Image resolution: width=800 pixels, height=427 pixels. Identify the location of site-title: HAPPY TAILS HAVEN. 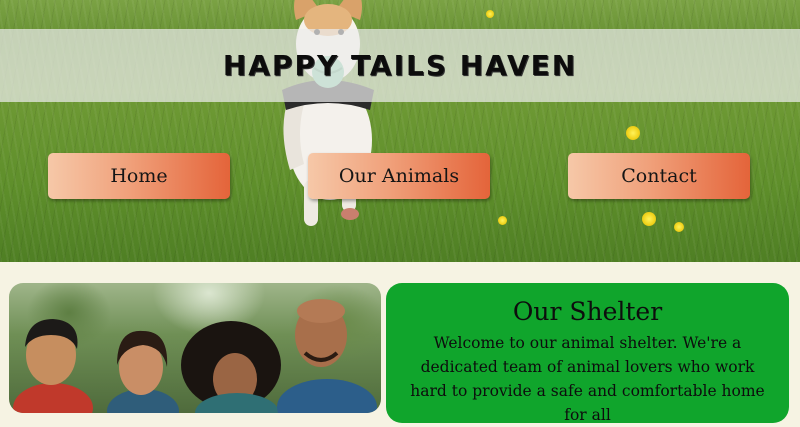
(400, 65).